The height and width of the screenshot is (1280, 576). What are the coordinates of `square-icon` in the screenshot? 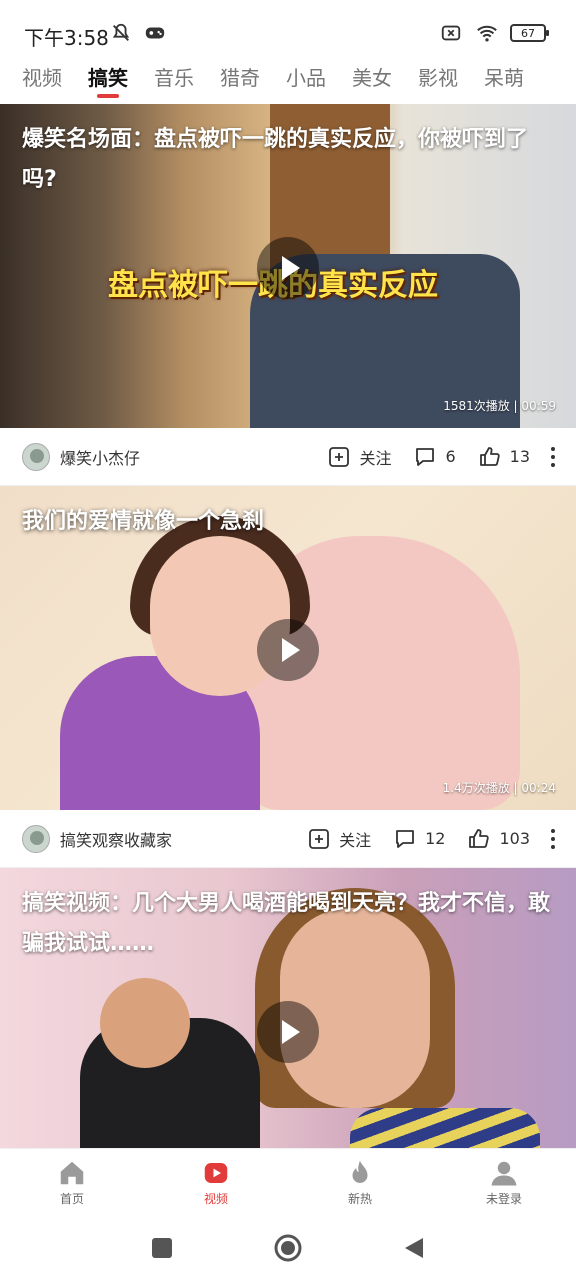 It's located at (162, 1248).